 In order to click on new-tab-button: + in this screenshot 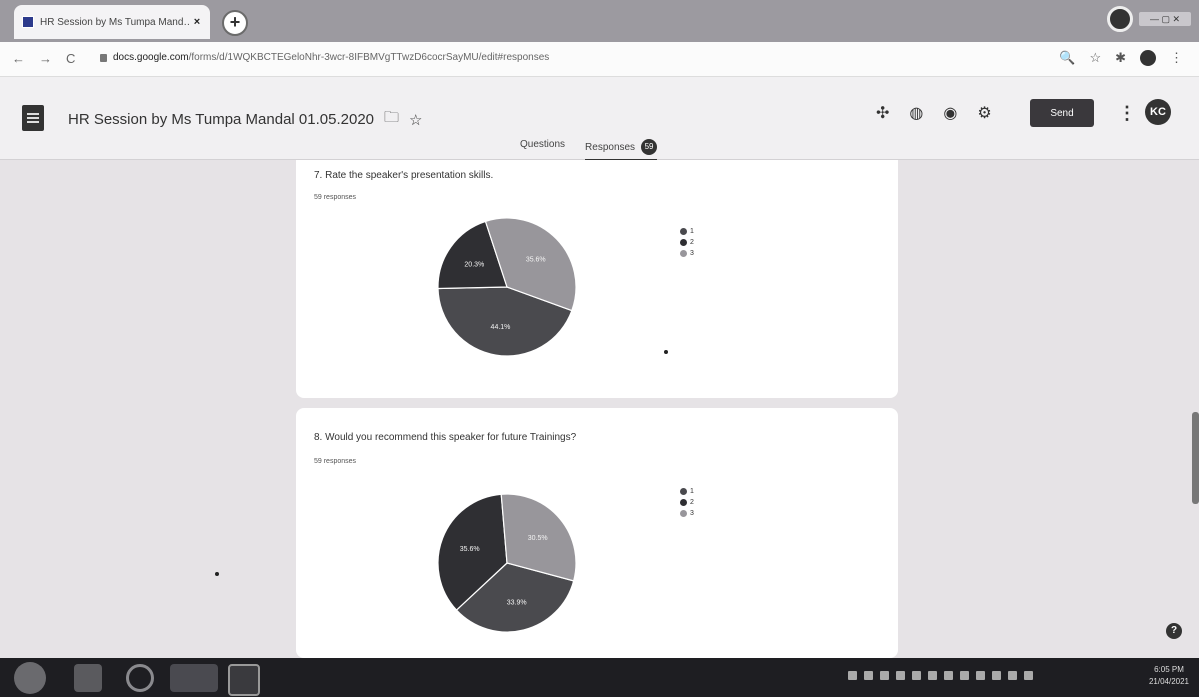, I will do `click(235, 23)`.